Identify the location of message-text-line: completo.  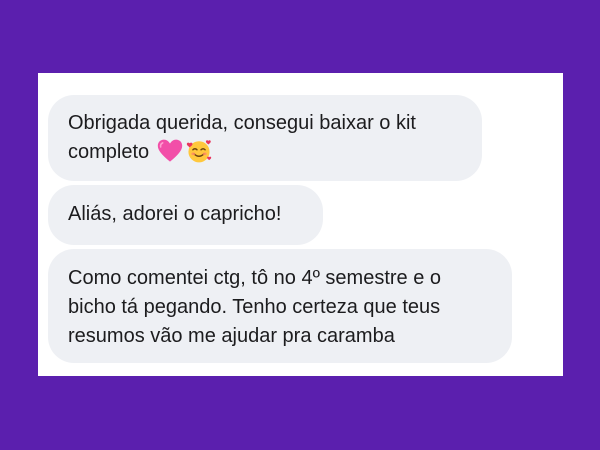
(266, 152).